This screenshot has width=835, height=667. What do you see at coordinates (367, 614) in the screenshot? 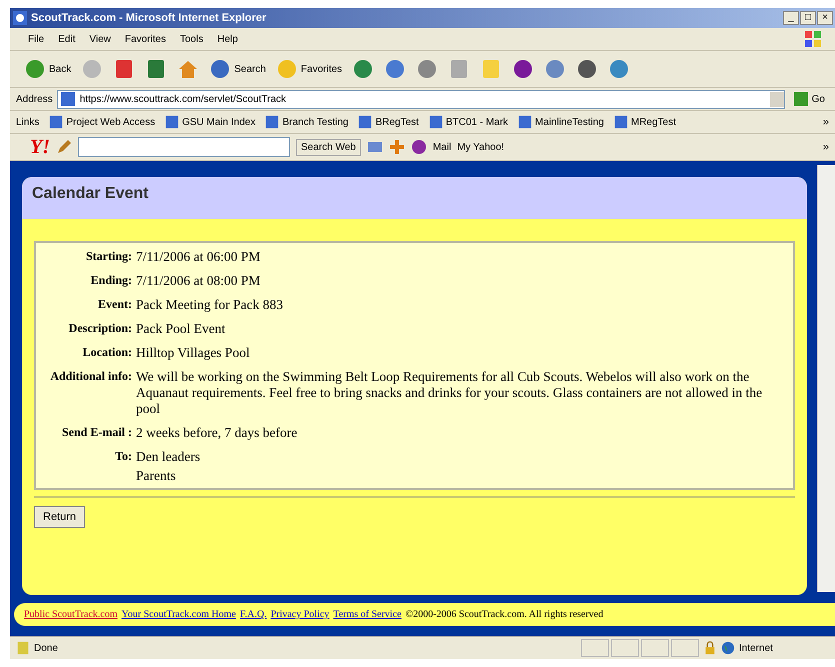
I see `footer-link: Terms of Service` at bounding box center [367, 614].